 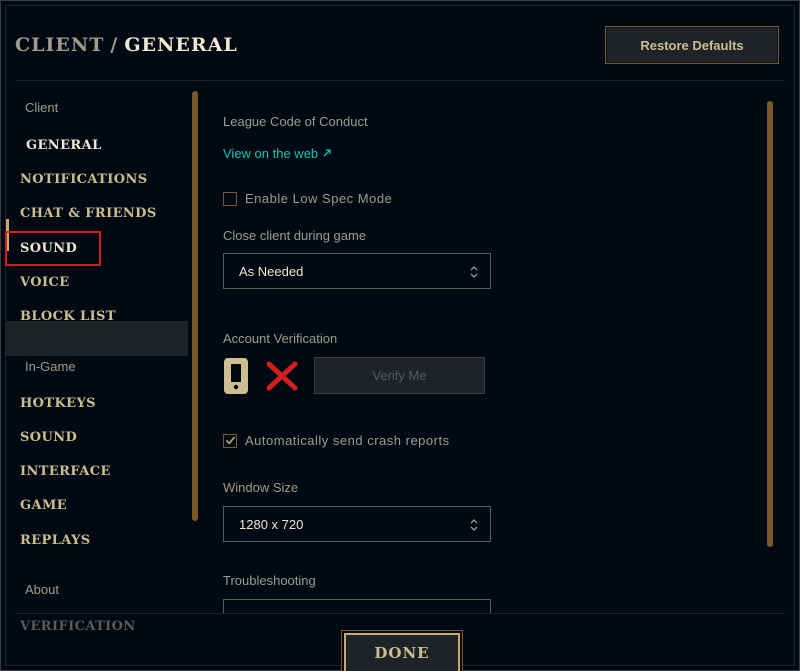 I want to click on footer-divider, so click(x=400, y=613).